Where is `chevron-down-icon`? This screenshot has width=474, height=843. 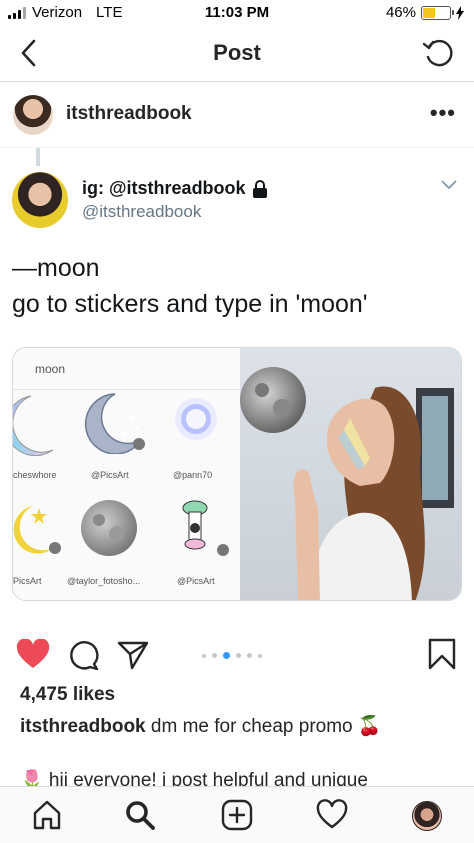
chevron-down-icon is located at coordinates (449, 185).